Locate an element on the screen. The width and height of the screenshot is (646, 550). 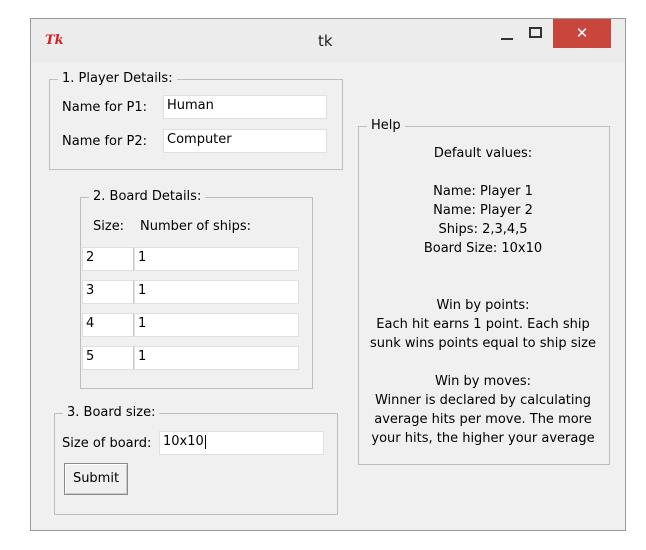
maximize-icon is located at coordinates (535, 32).